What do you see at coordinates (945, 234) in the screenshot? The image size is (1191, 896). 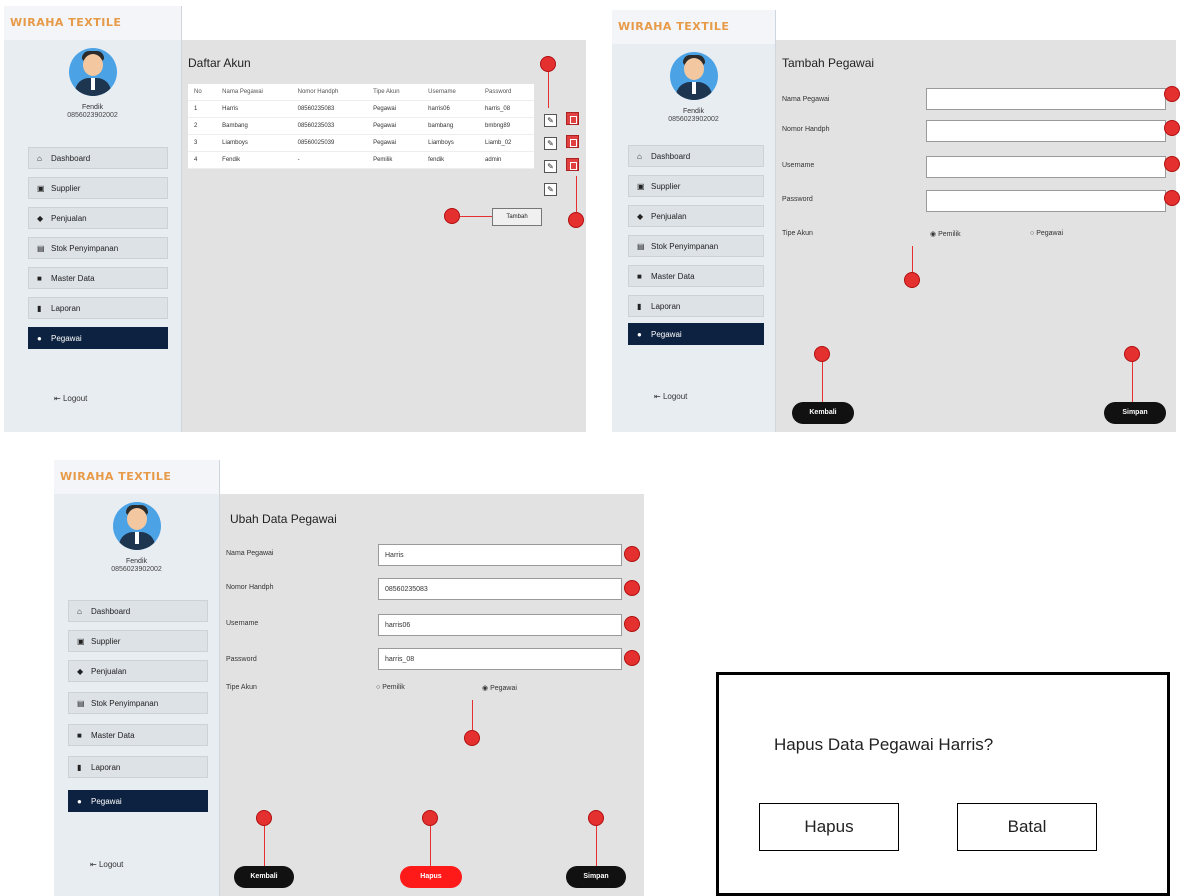 I see `radio-pemilik: ◉ Pemilik` at bounding box center [945, 234].